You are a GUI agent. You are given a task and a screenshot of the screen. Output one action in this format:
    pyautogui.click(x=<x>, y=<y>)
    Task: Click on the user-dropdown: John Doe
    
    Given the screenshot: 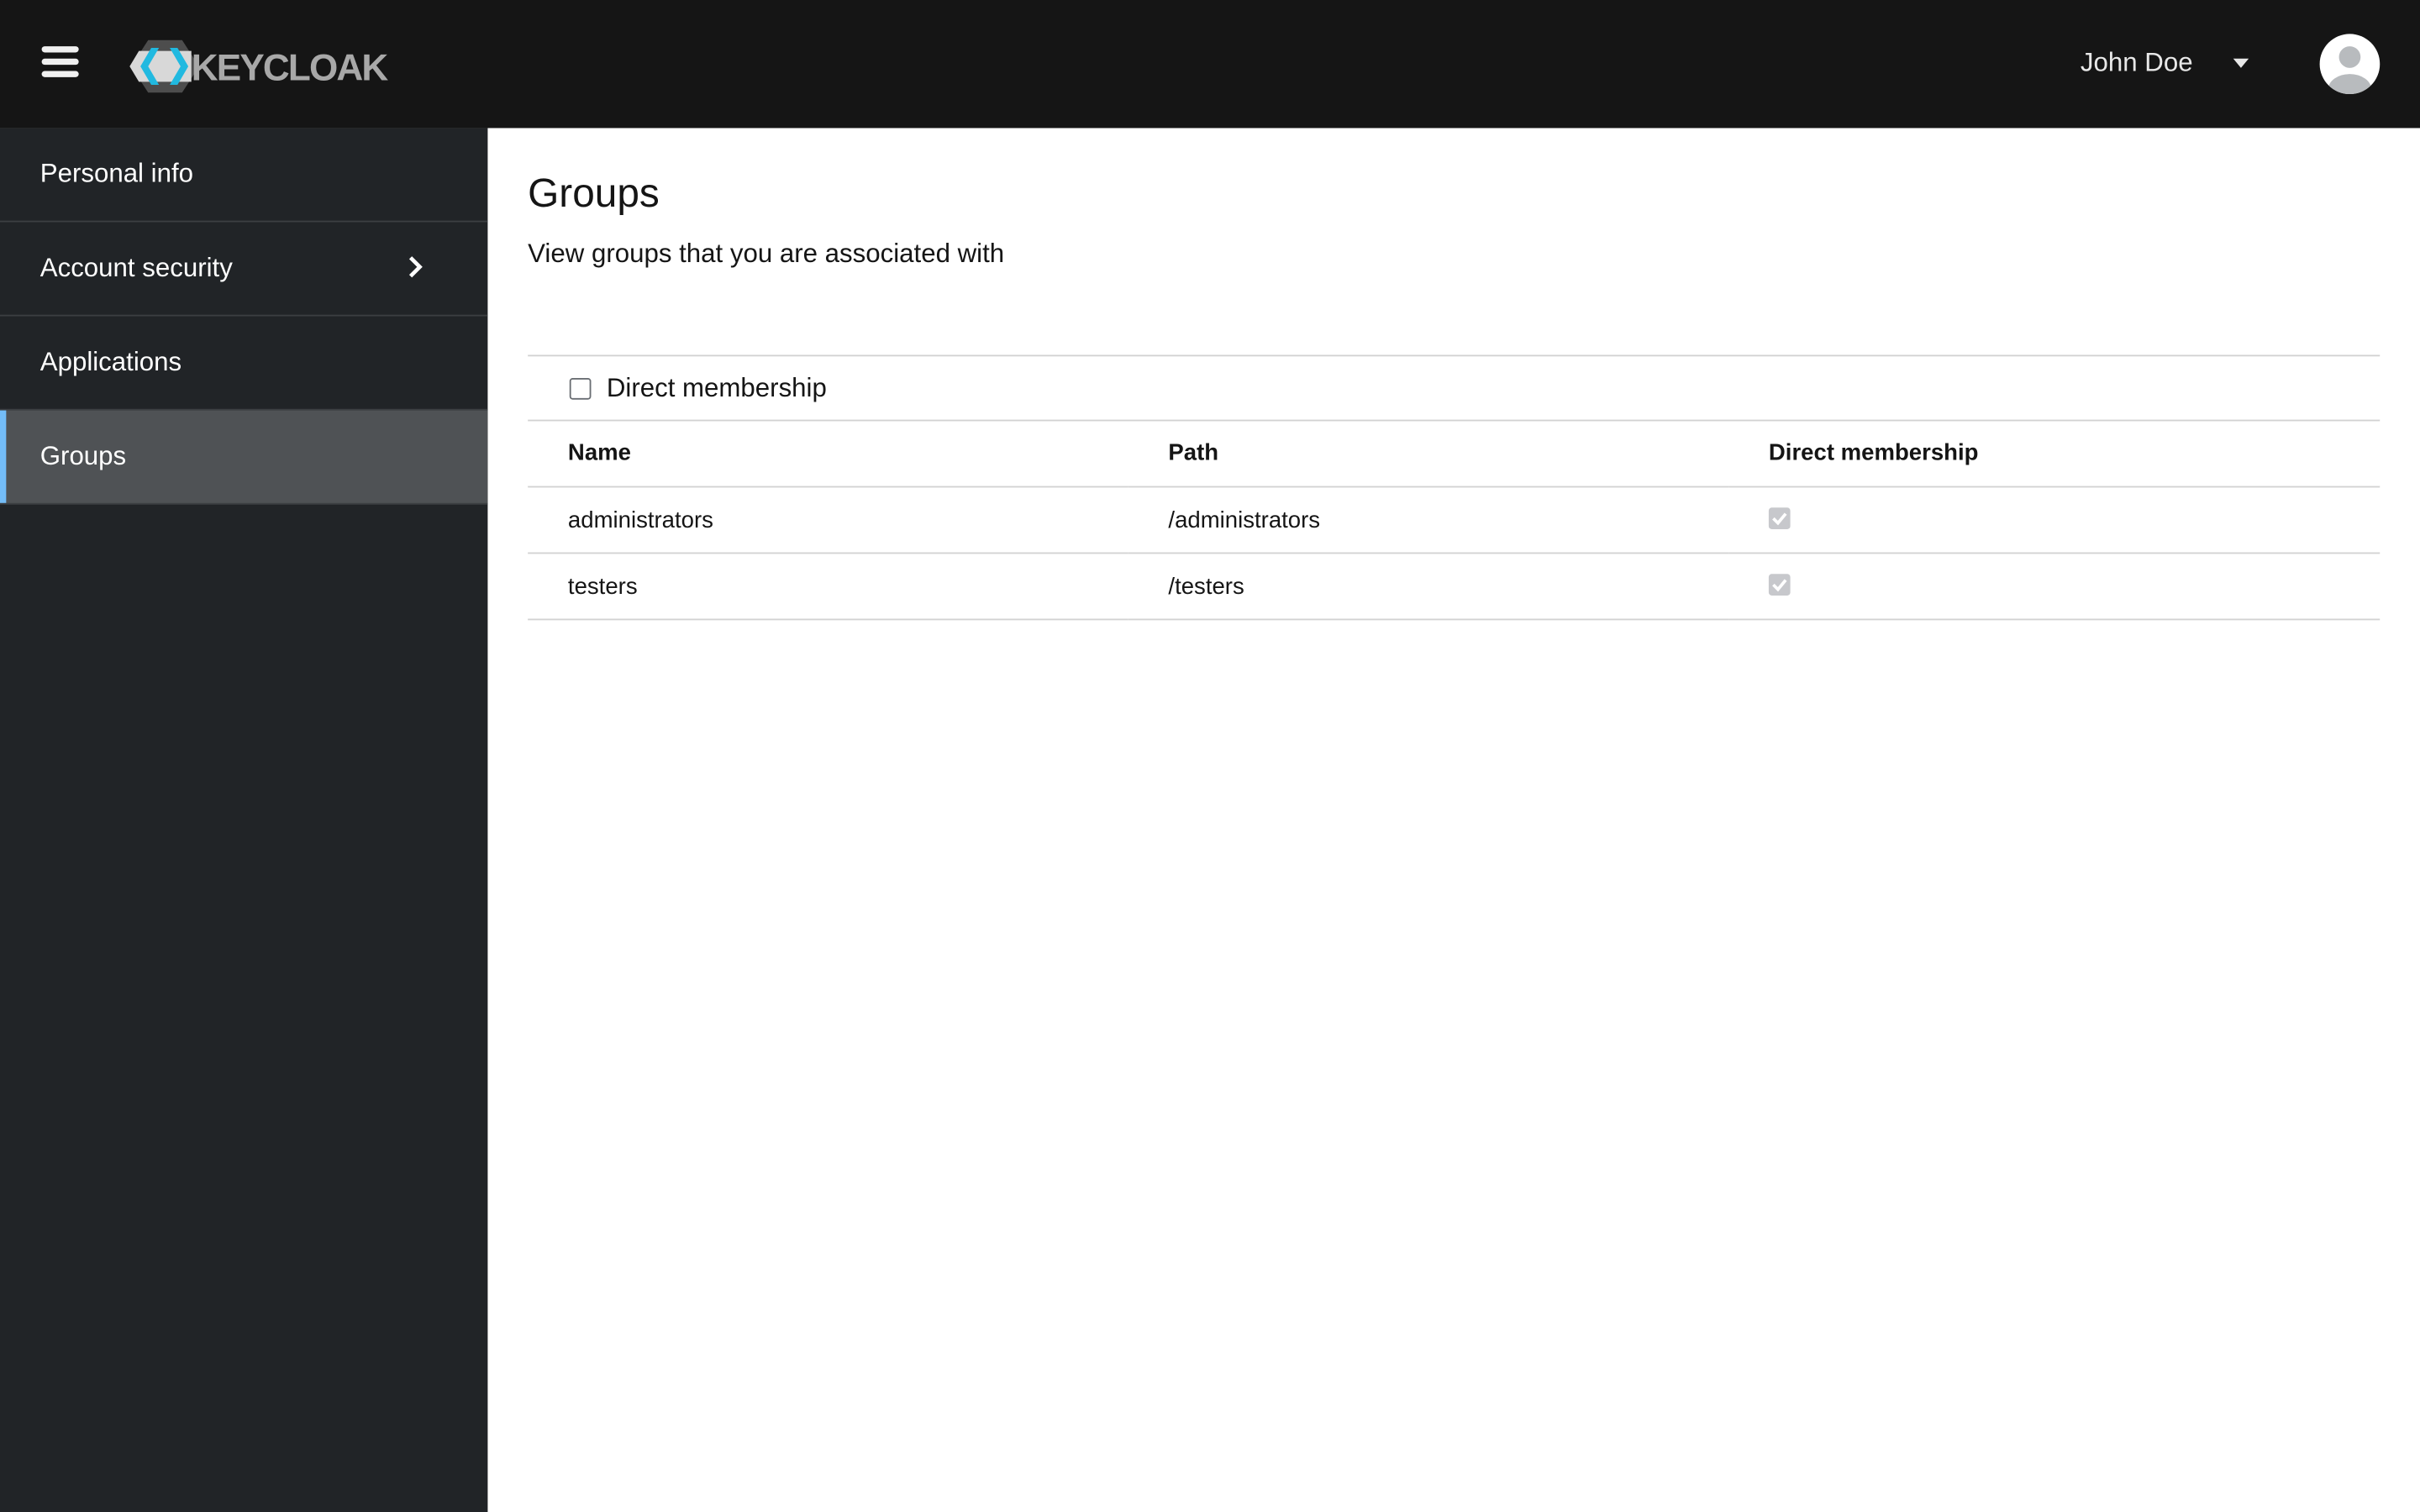 What is the action you would take?
    pyautogui.click(x=2165, y=63)
    